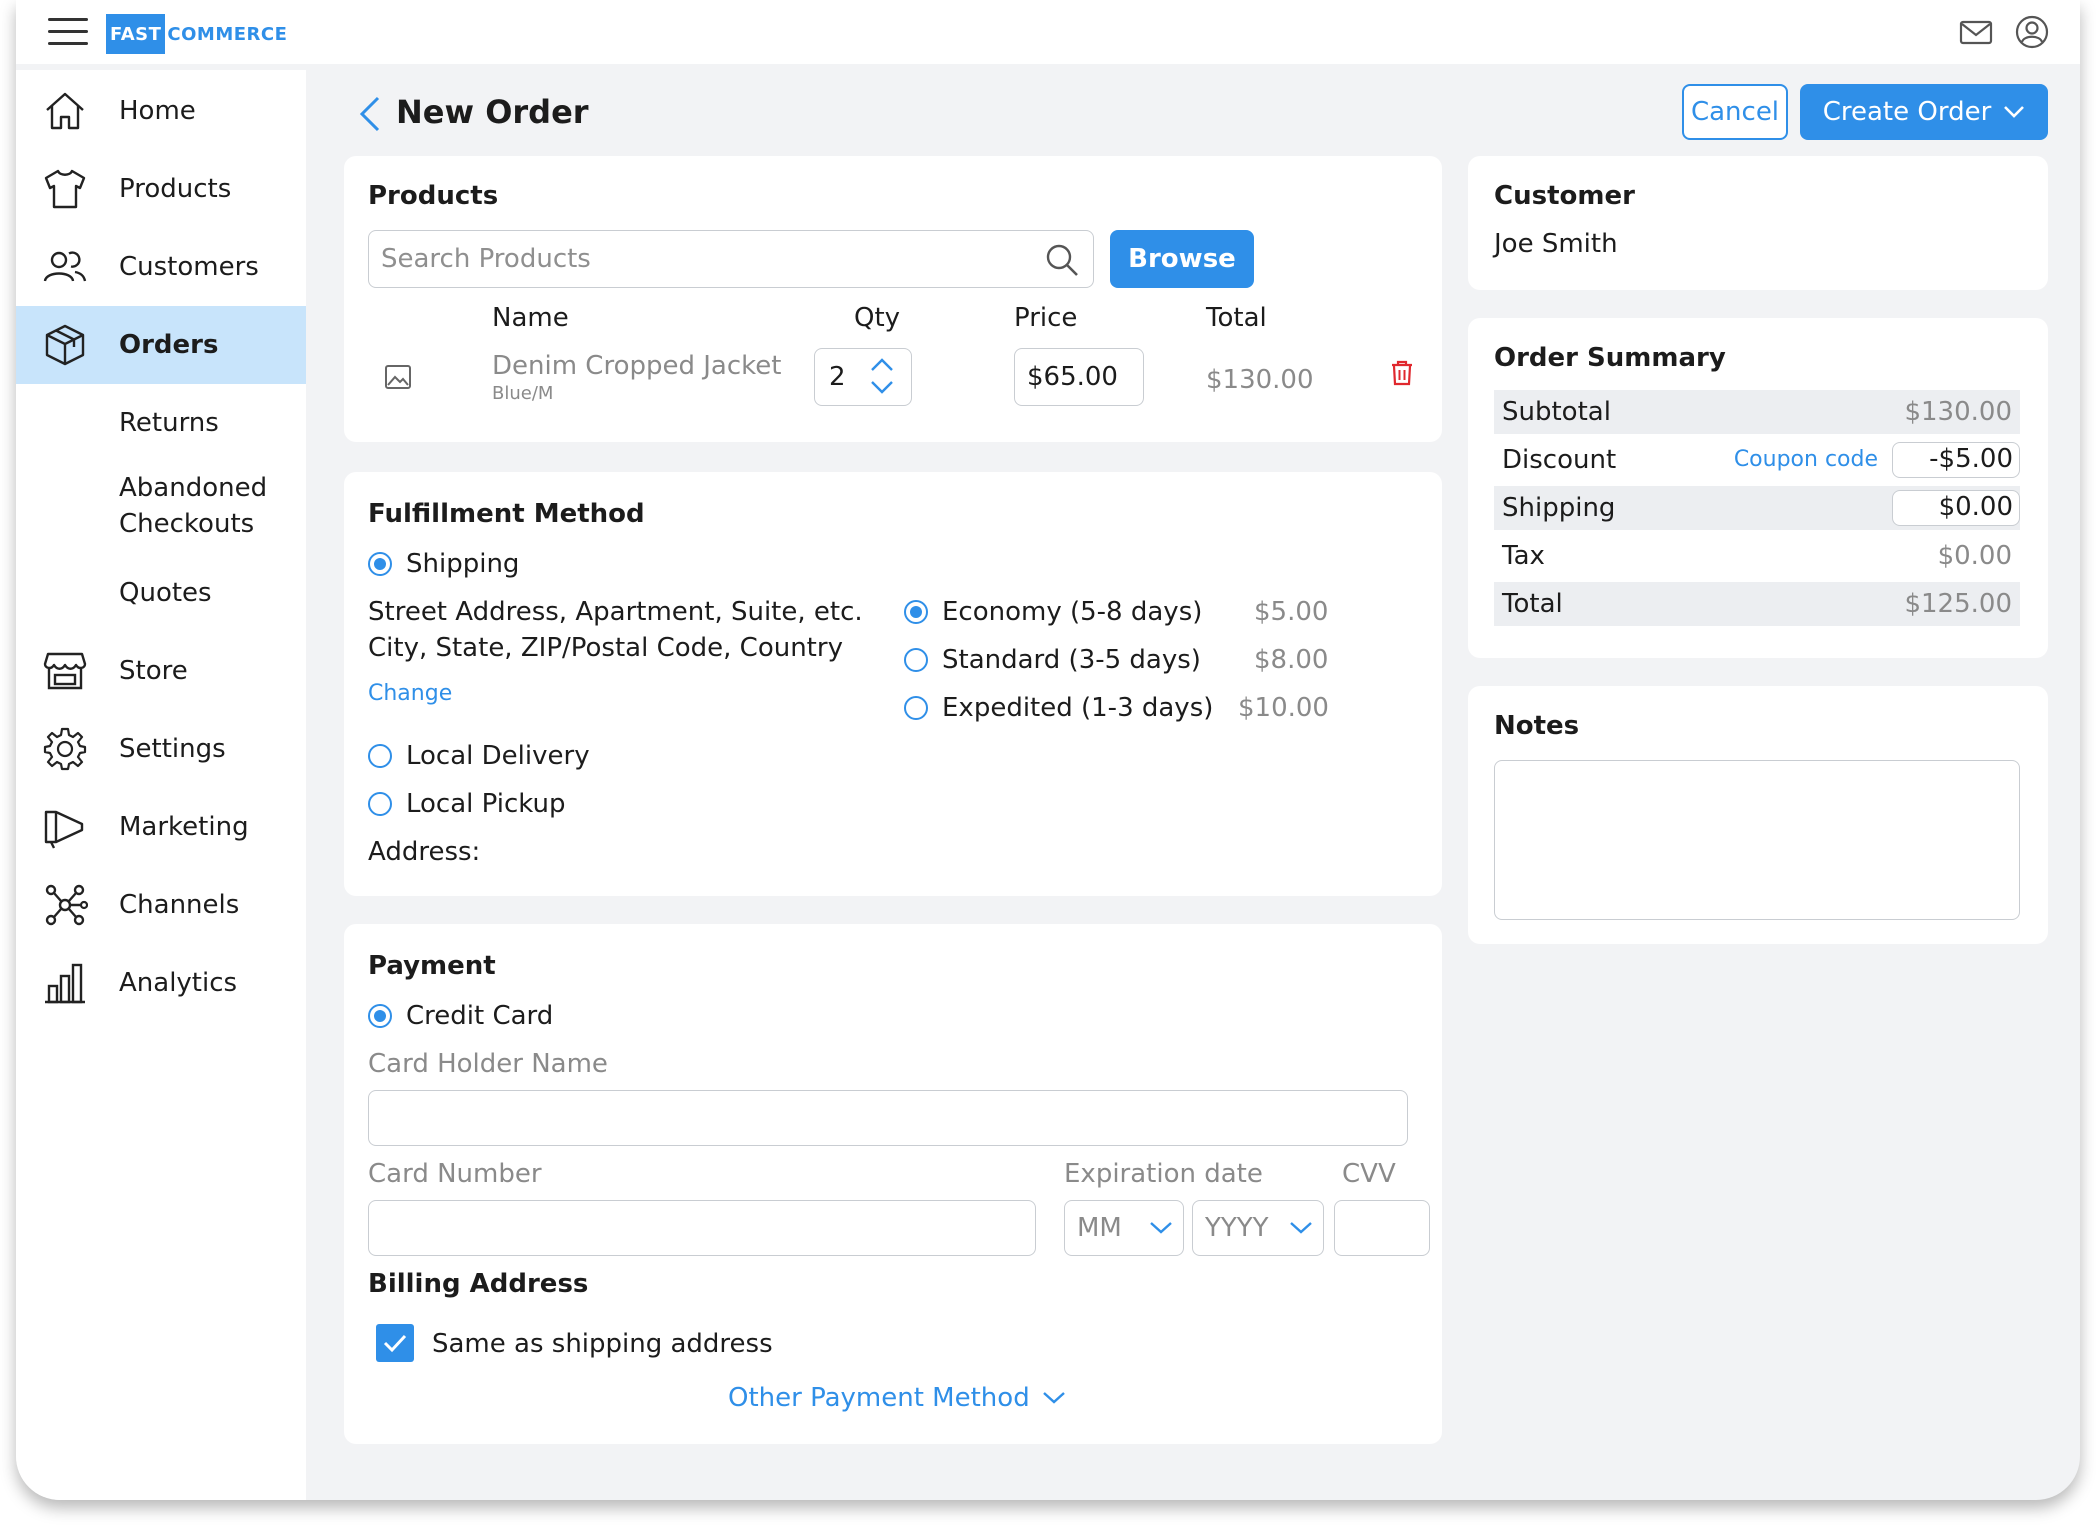  Describe the element at coordinates (498, 756) in the screenshot. I see `local-delivery-label: Local Delivery` at that location.